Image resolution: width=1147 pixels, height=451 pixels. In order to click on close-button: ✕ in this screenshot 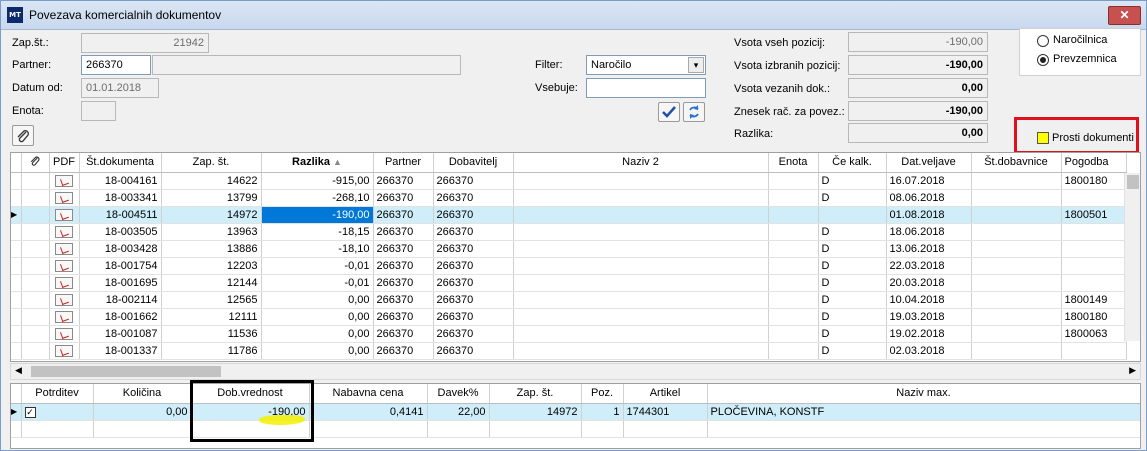, I will do `click(1124, 15)`.